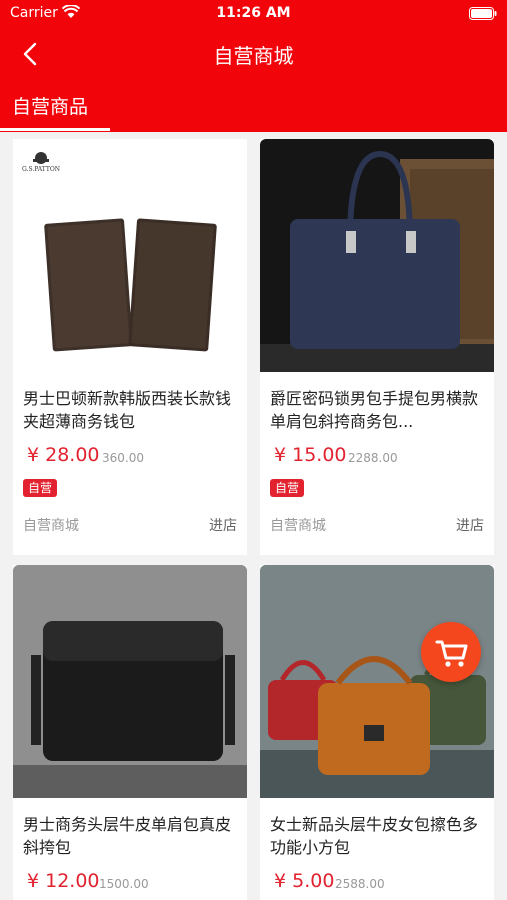 The image size is (507, 900). I want to click on status-bar: Carrier 11:26 AM, so click(253, 14).